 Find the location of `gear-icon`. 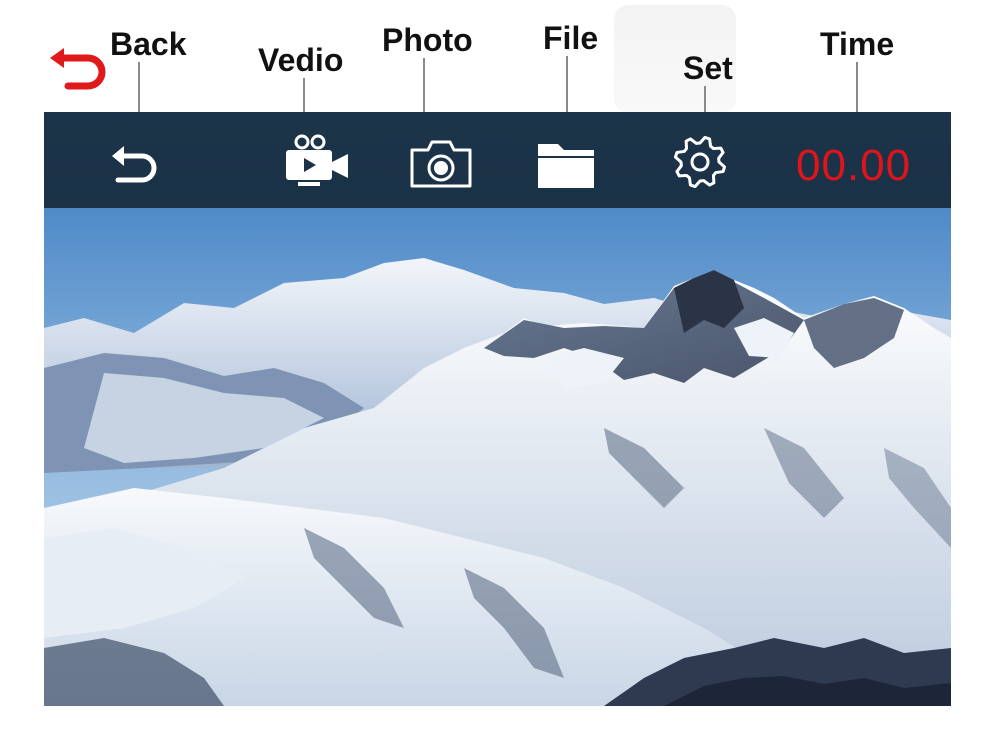

gear-icon is located at coordinates (700, 162).